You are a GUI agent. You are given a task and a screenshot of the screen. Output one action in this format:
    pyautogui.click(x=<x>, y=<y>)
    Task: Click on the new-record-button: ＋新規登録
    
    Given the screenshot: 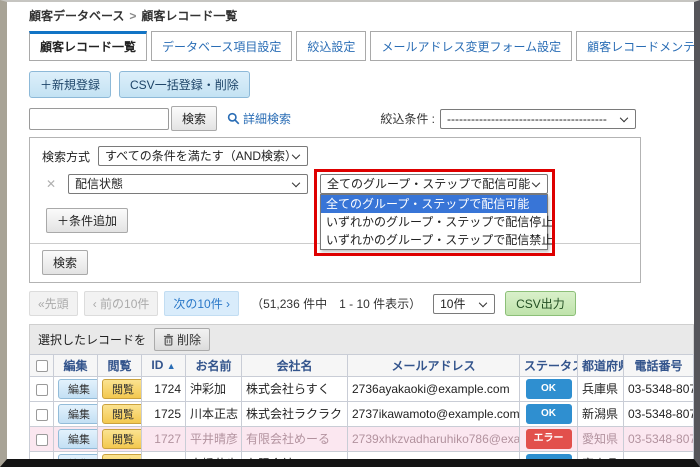 What is the action you would take?
    pyautogui.click(x=70, y=84)
    